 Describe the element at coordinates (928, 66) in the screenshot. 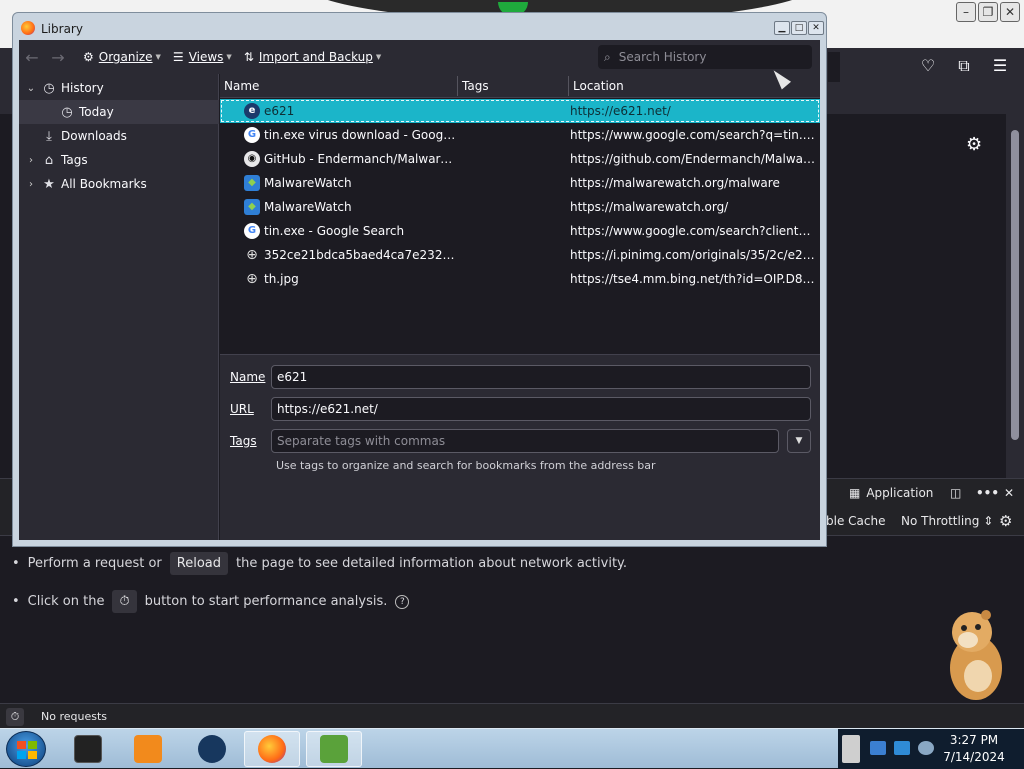

I see `pocket-icon: ♡` at that location.